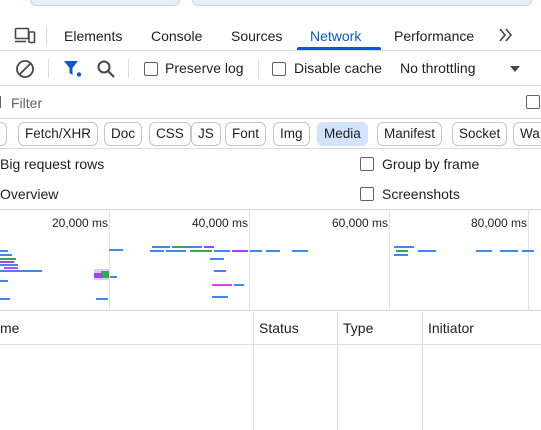  What do you see at coordinates (9, 328) in the screenshot?
I see `column-name: me` at bounding box center [9, 328].